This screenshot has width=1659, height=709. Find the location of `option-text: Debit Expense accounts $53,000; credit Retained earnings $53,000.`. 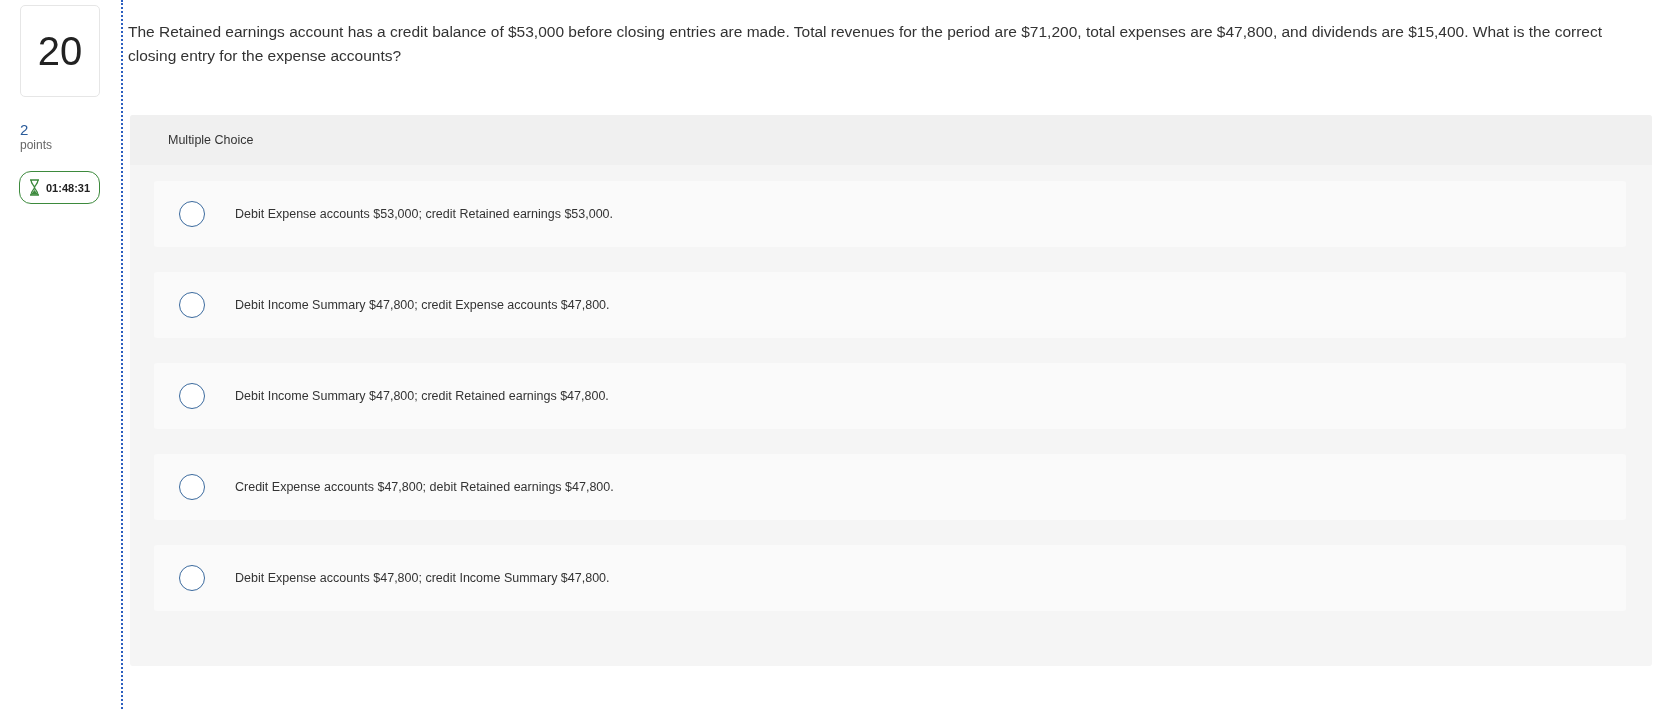

option-text: Debit Expense accounts $53,000; credit Retained earnings $53,000. is located at coordinates (424, 214).